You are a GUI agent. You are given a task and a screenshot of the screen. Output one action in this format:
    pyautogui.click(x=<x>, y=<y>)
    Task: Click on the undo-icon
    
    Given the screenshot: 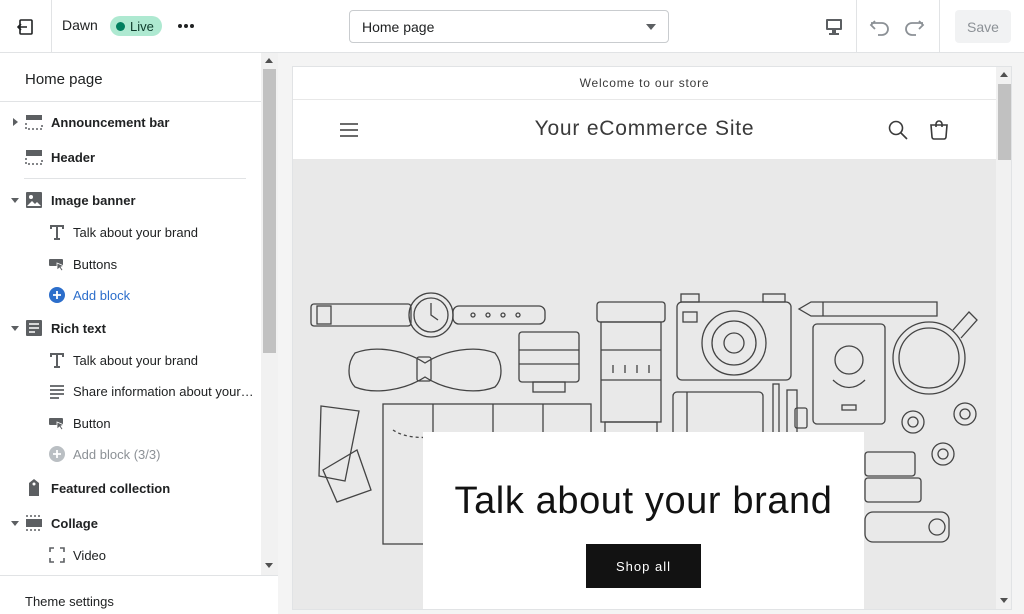 What is the action you would take?
    pyautogui.click(x=879, y=28)
    